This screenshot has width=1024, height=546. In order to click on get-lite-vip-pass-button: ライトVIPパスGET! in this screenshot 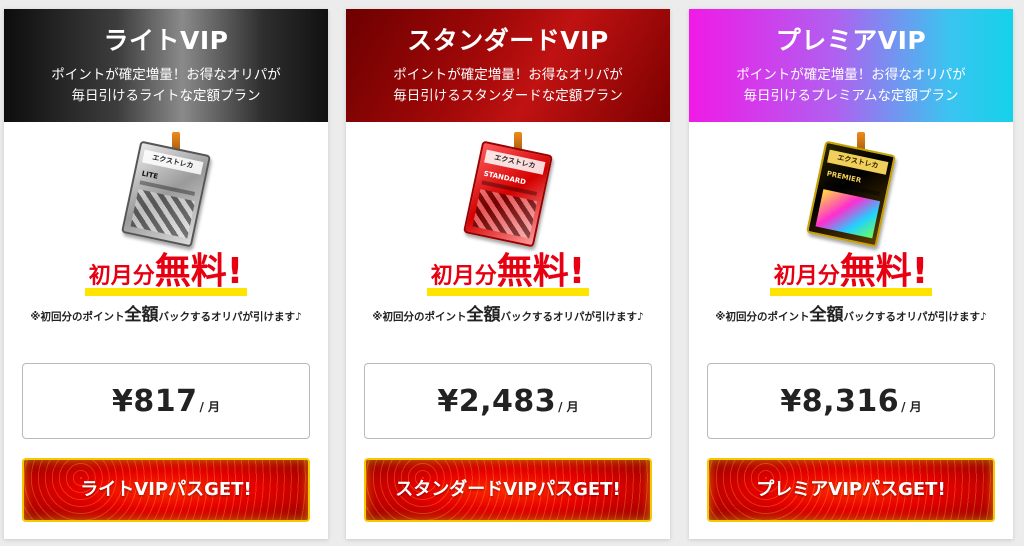, I will do `click(166, 490)`.